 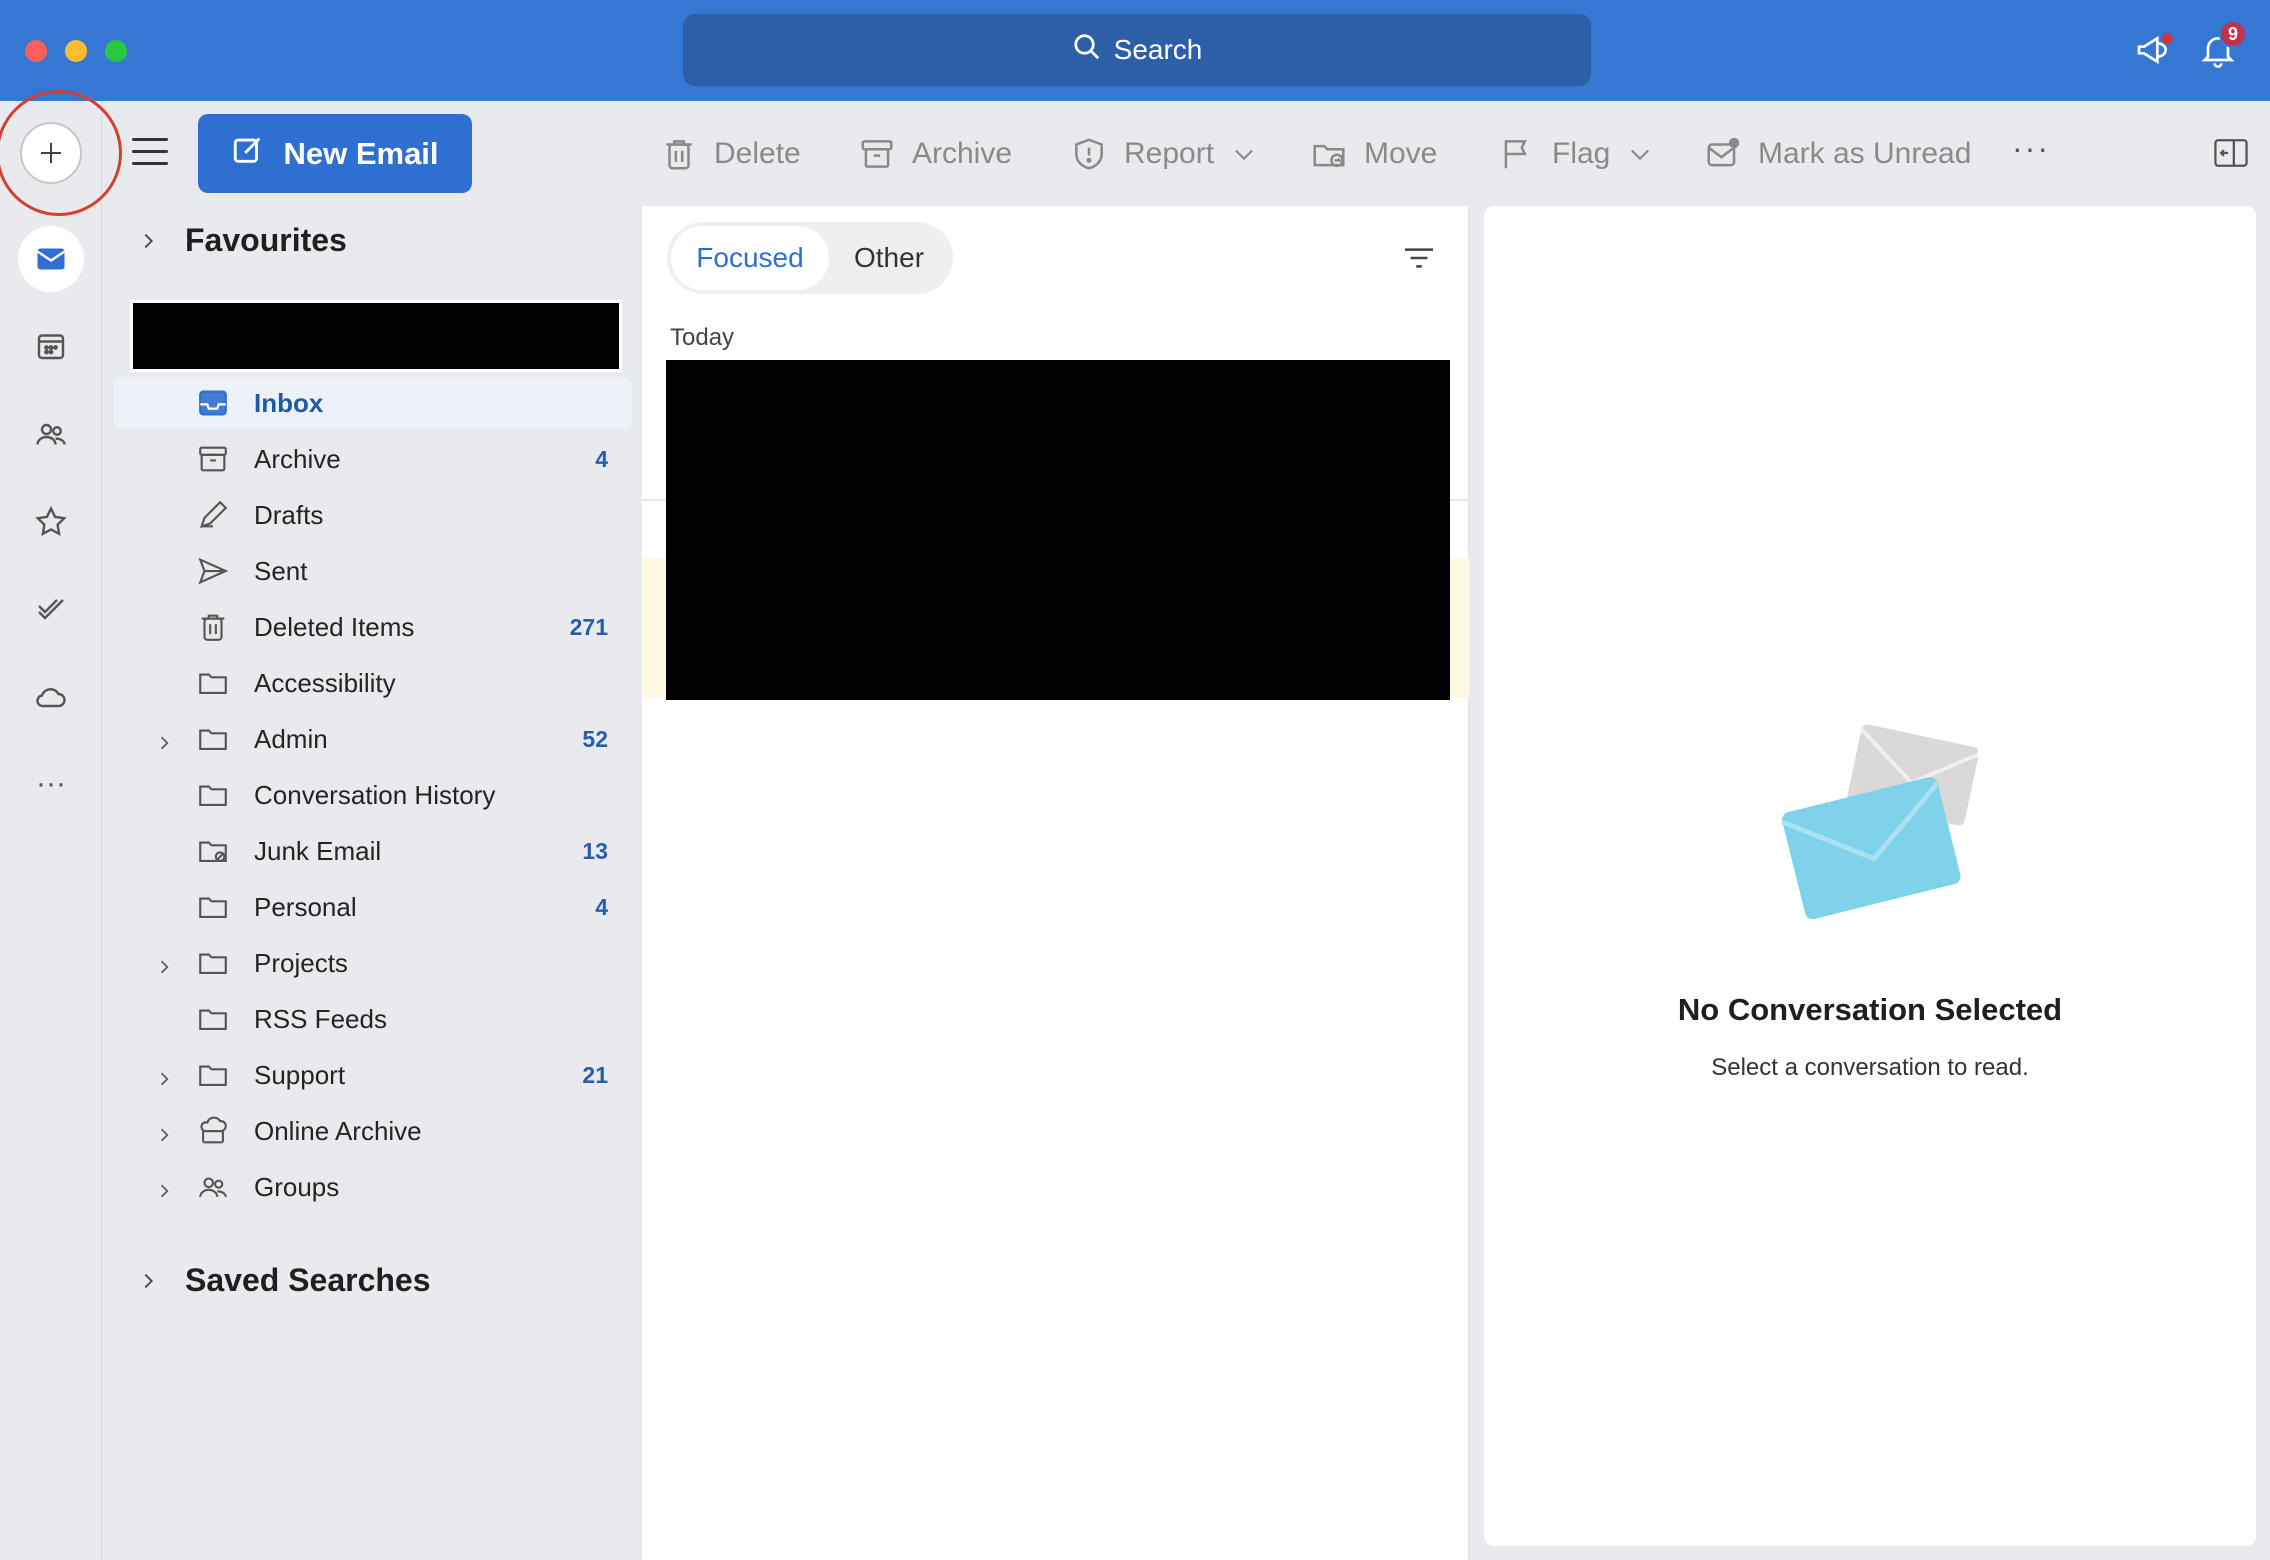 I want to click on mark-unread-button: Mark as Unread, so click(x=1837, y=154).